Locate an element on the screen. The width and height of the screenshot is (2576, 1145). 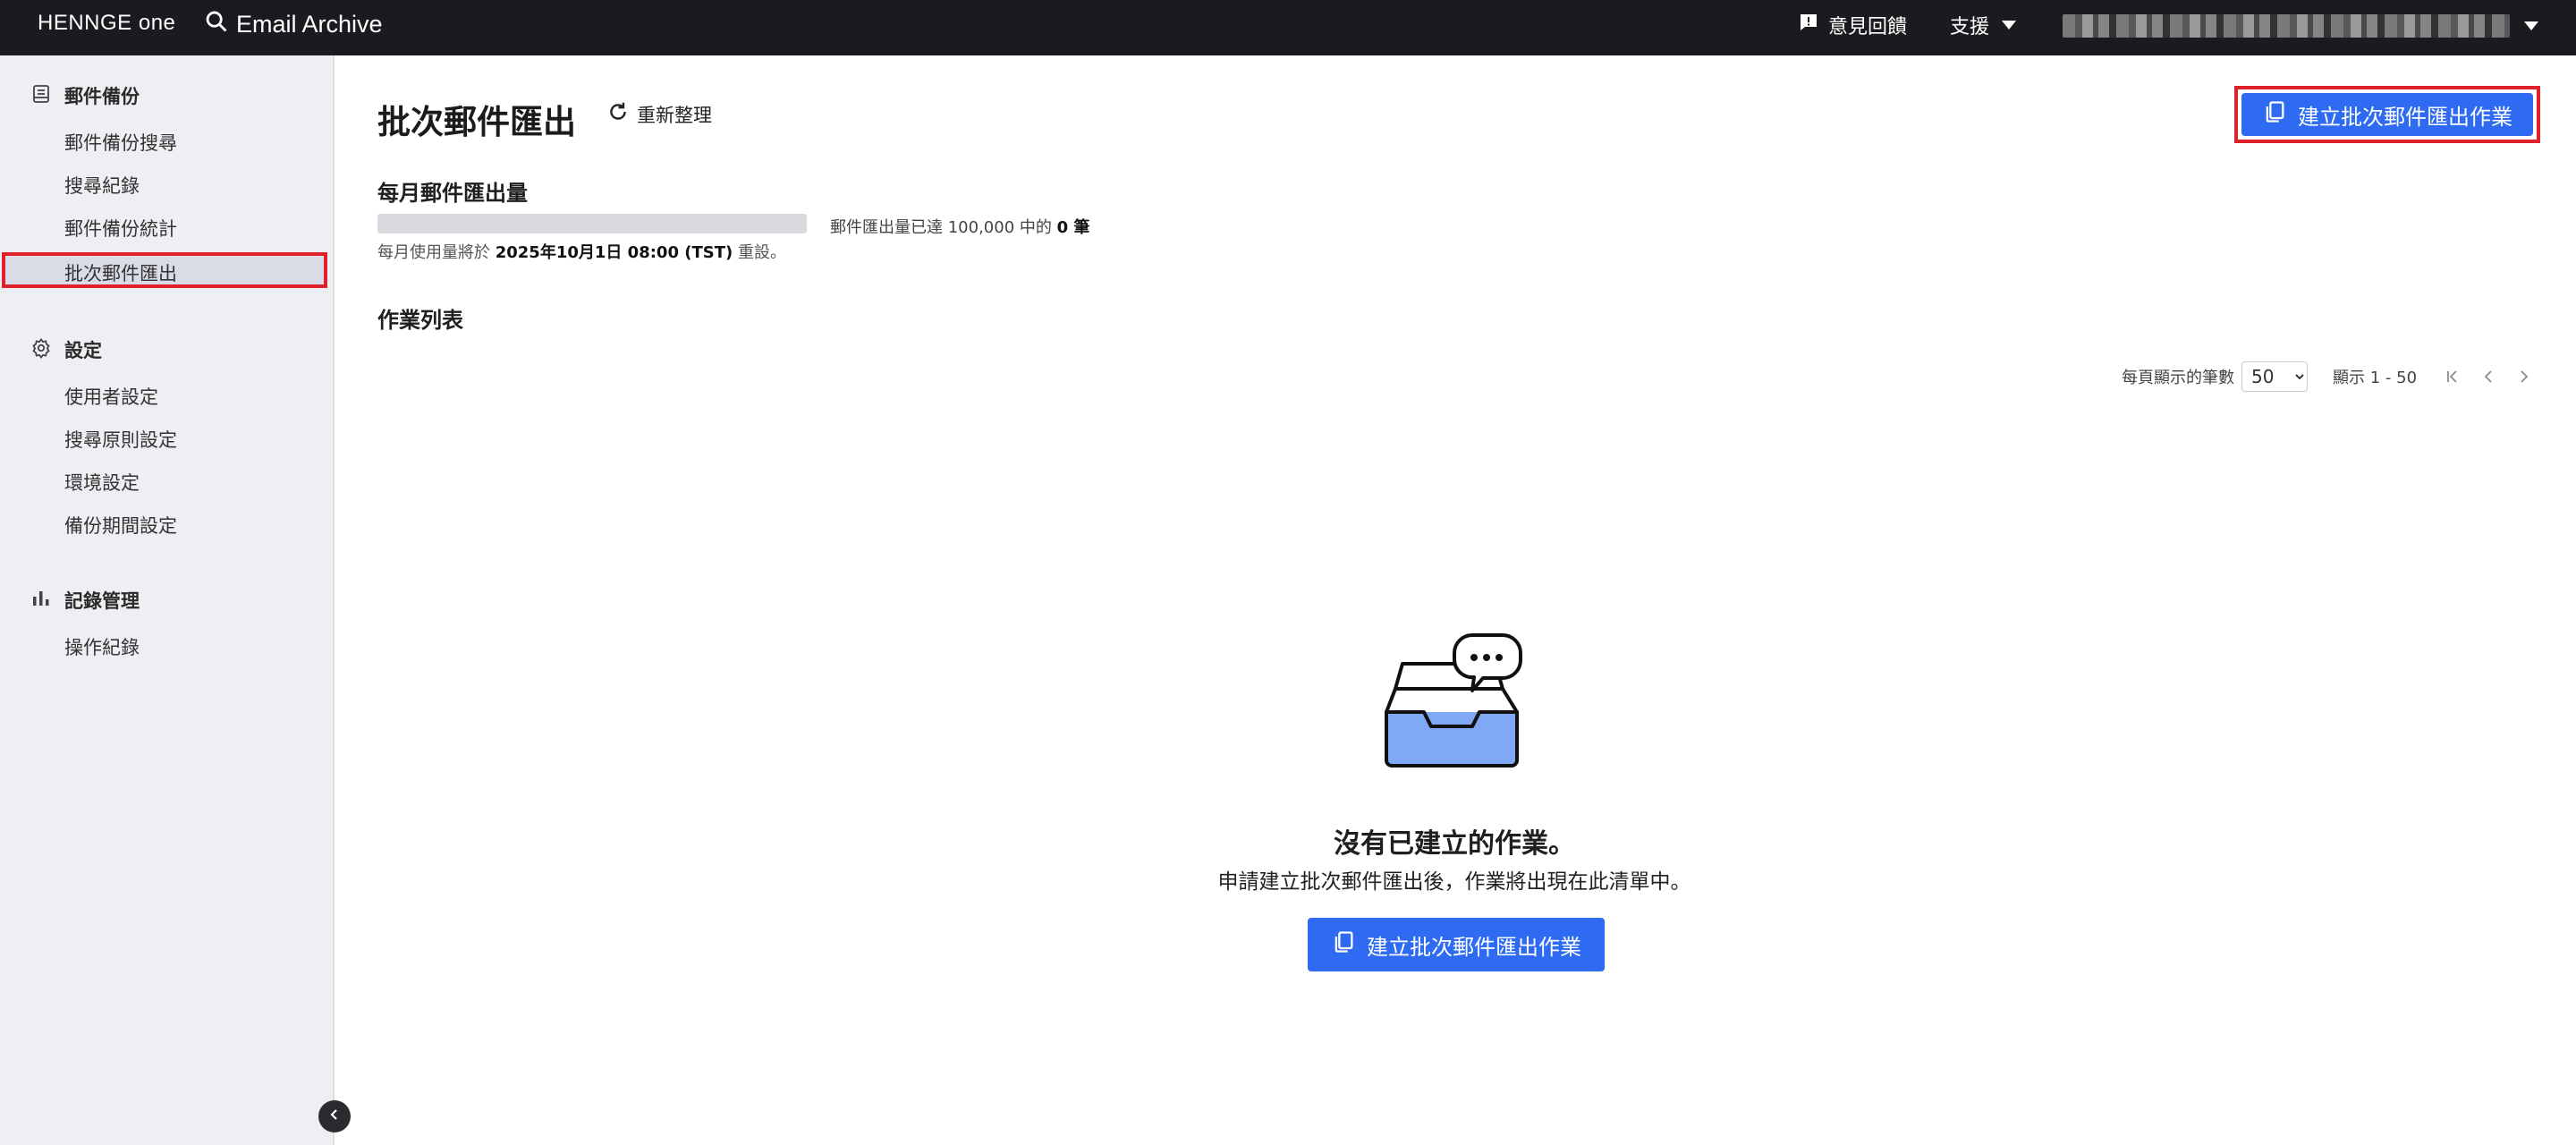
refresh-label: 重新整理 is located at coordinates (674, 115).